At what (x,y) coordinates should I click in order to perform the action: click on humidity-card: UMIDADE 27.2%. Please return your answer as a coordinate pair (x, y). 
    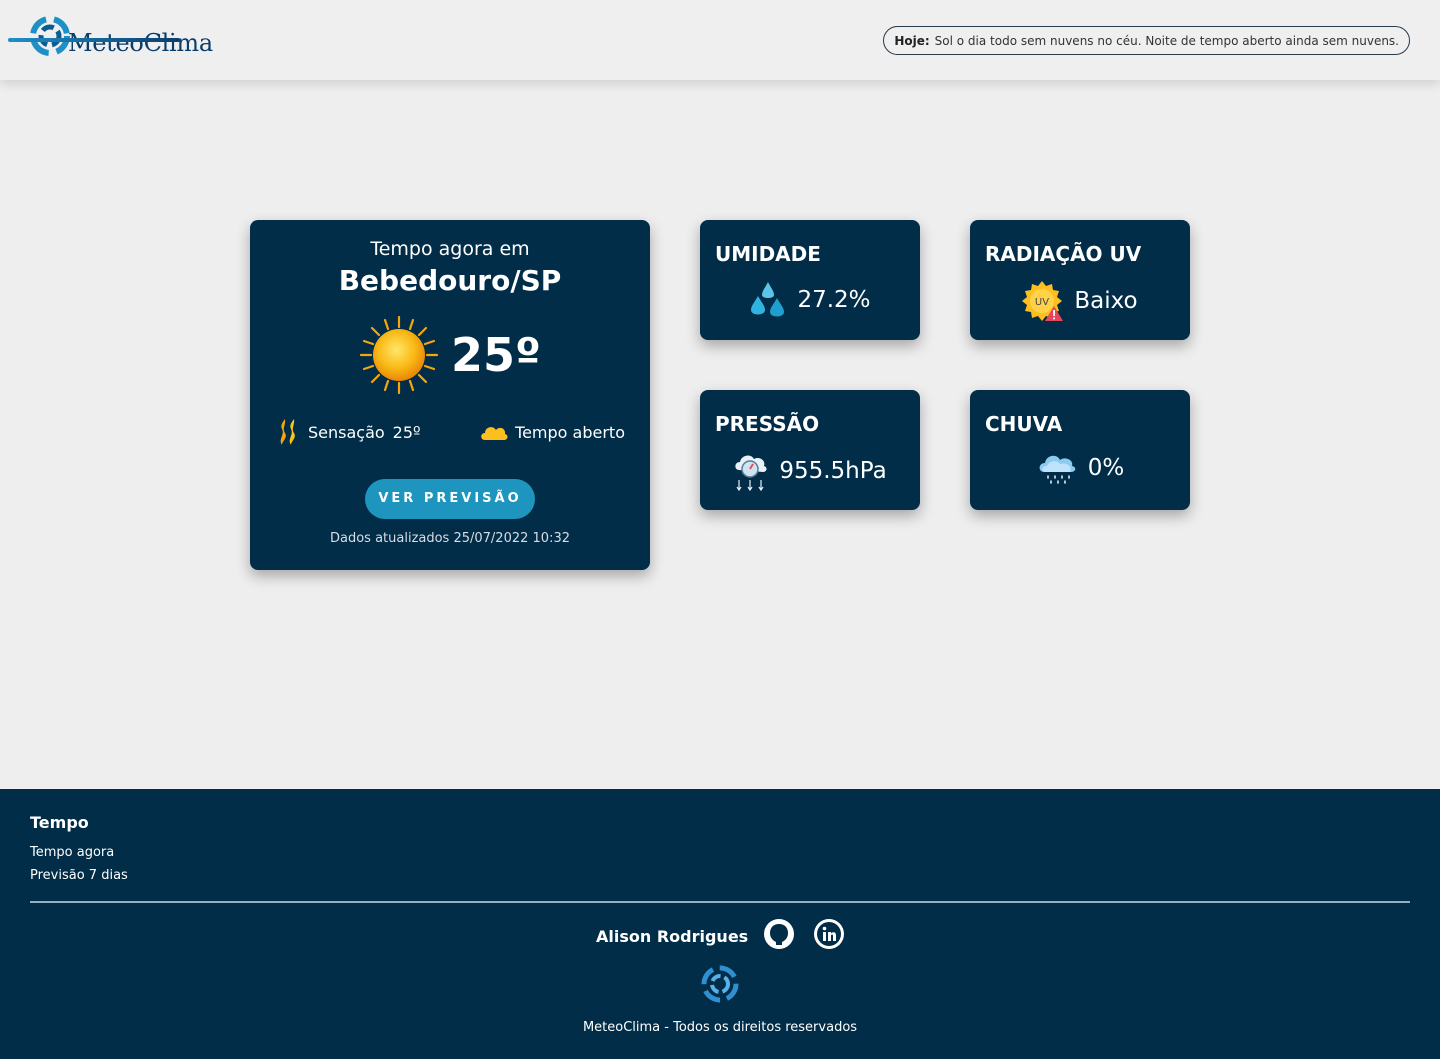
    Looking at the image, I should click on (810, 280).